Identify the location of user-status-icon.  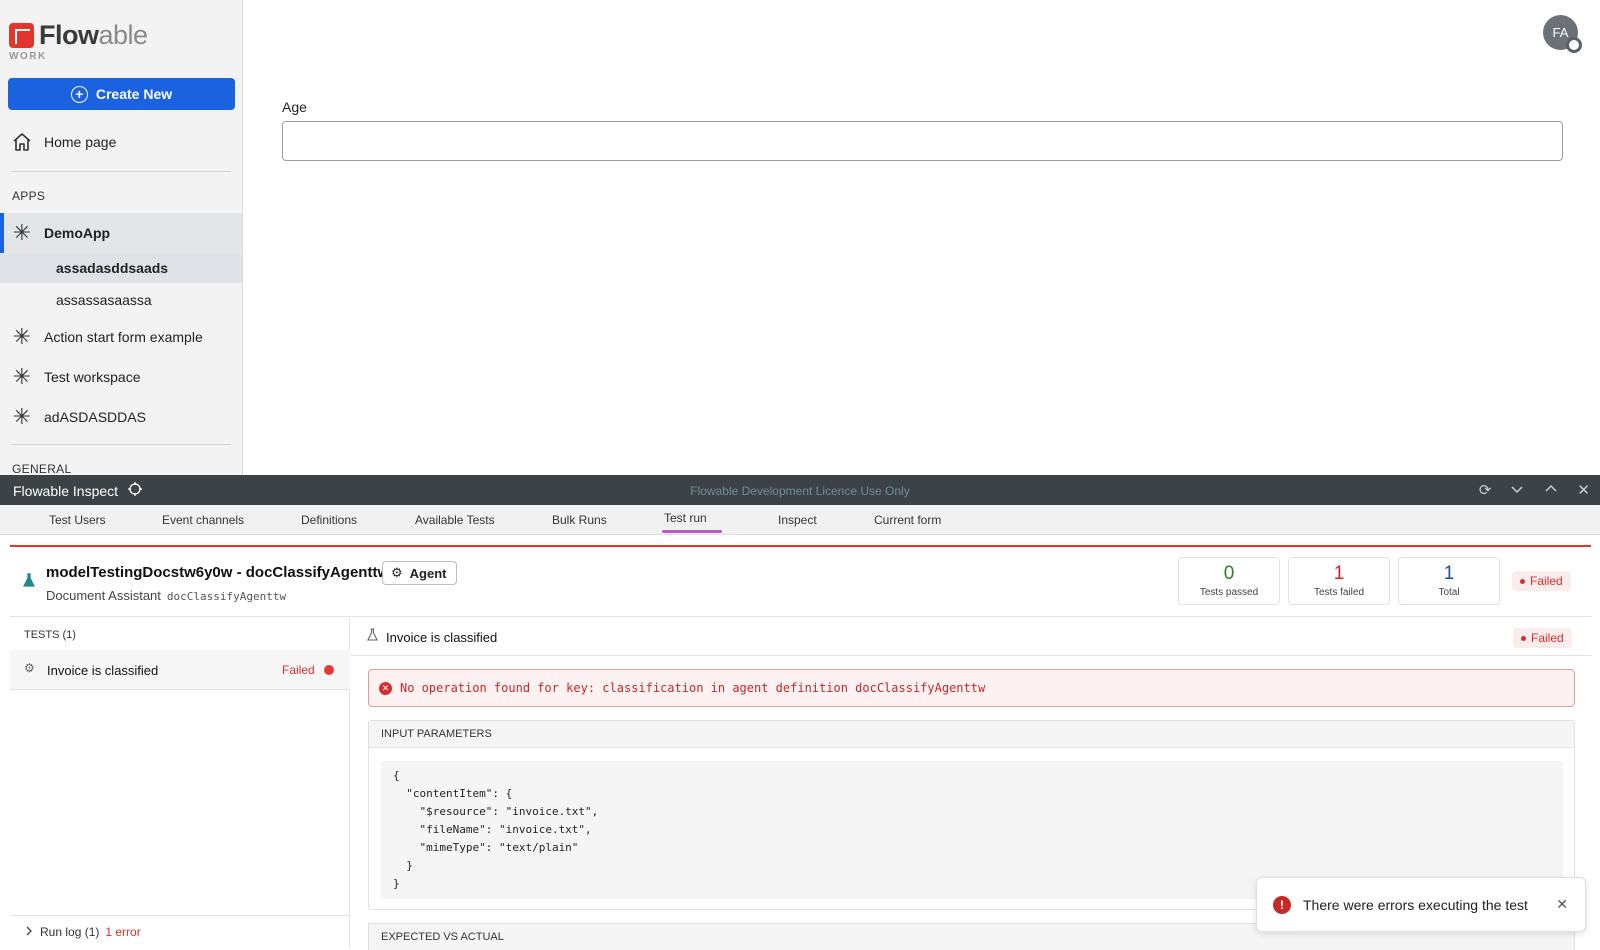
(1574, 45).